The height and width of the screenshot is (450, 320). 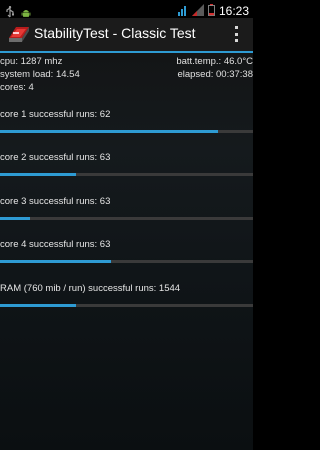 What do you see at coordinates (237, 34) in the screenshot?
I see `overflow-menu-icon` at bounding box center [237, 34].